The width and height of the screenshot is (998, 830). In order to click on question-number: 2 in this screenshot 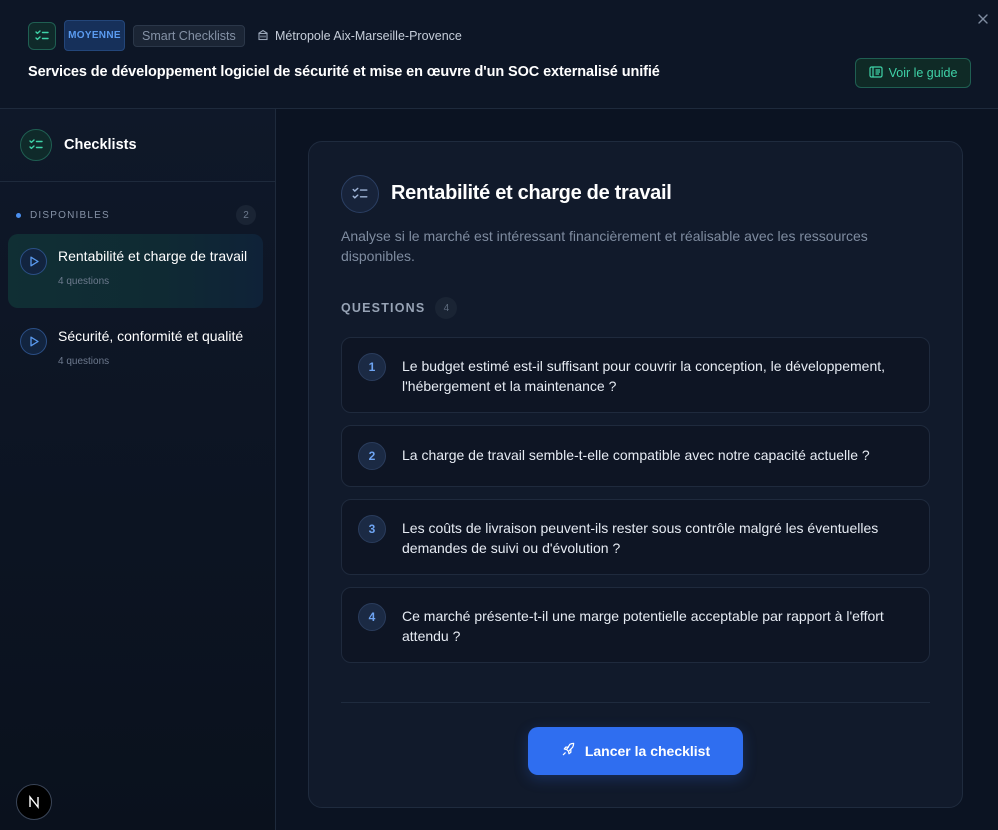, I will do `click(372, 456)`.